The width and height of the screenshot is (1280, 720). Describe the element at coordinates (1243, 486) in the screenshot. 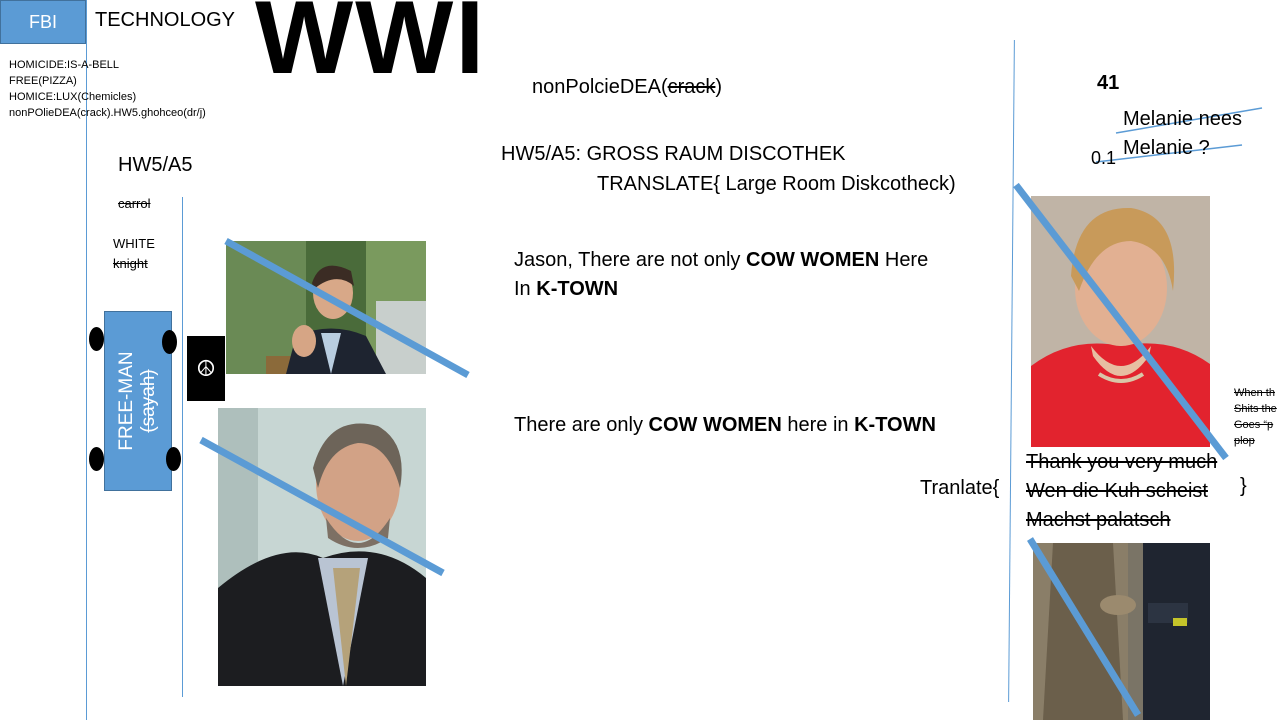

I see `closing-brace: }` at that location.